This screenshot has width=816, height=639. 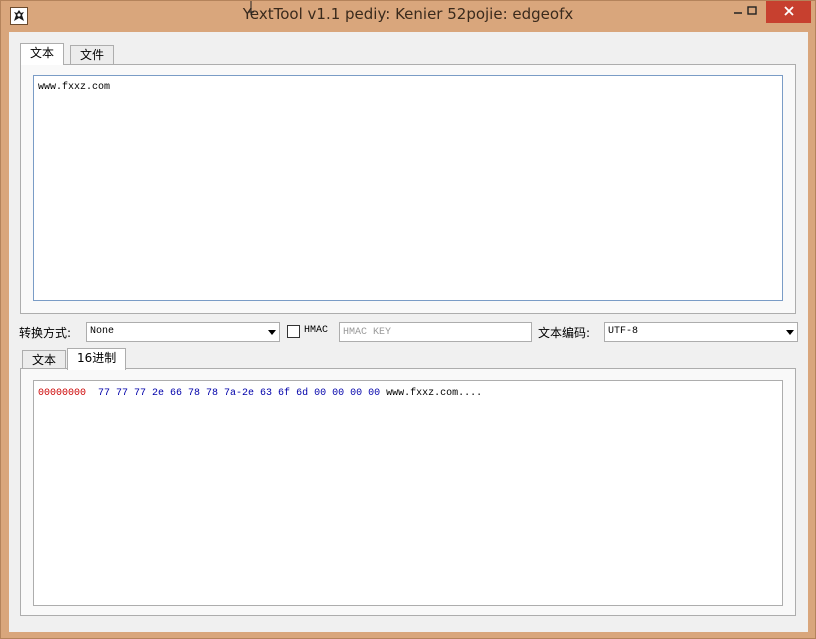 I want to click on hmac-label: HMAC, so click(x=316, y=330).